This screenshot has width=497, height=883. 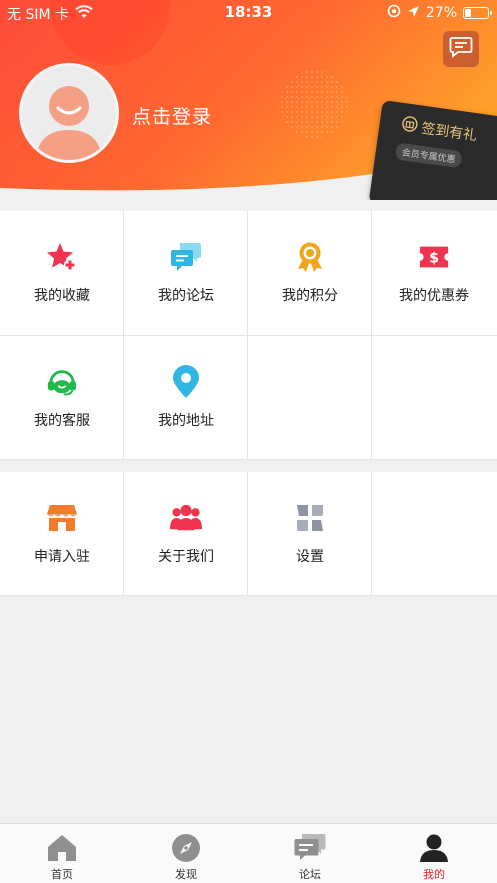 I want to click on menu-item-label: 申请入驻, so click(x=62, y=557).